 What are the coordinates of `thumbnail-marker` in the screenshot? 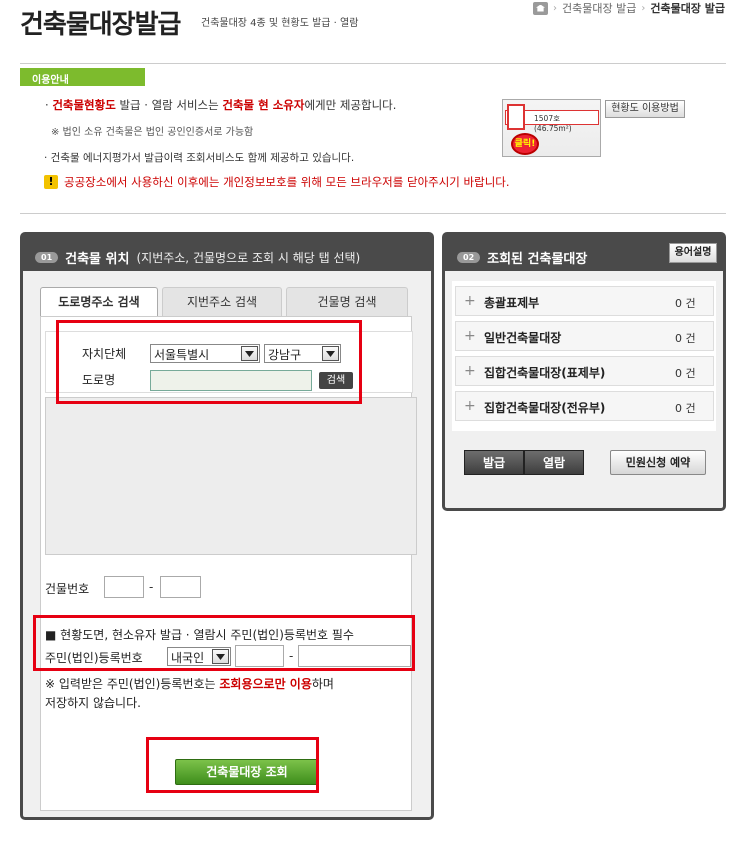 It's located at (516, 117).